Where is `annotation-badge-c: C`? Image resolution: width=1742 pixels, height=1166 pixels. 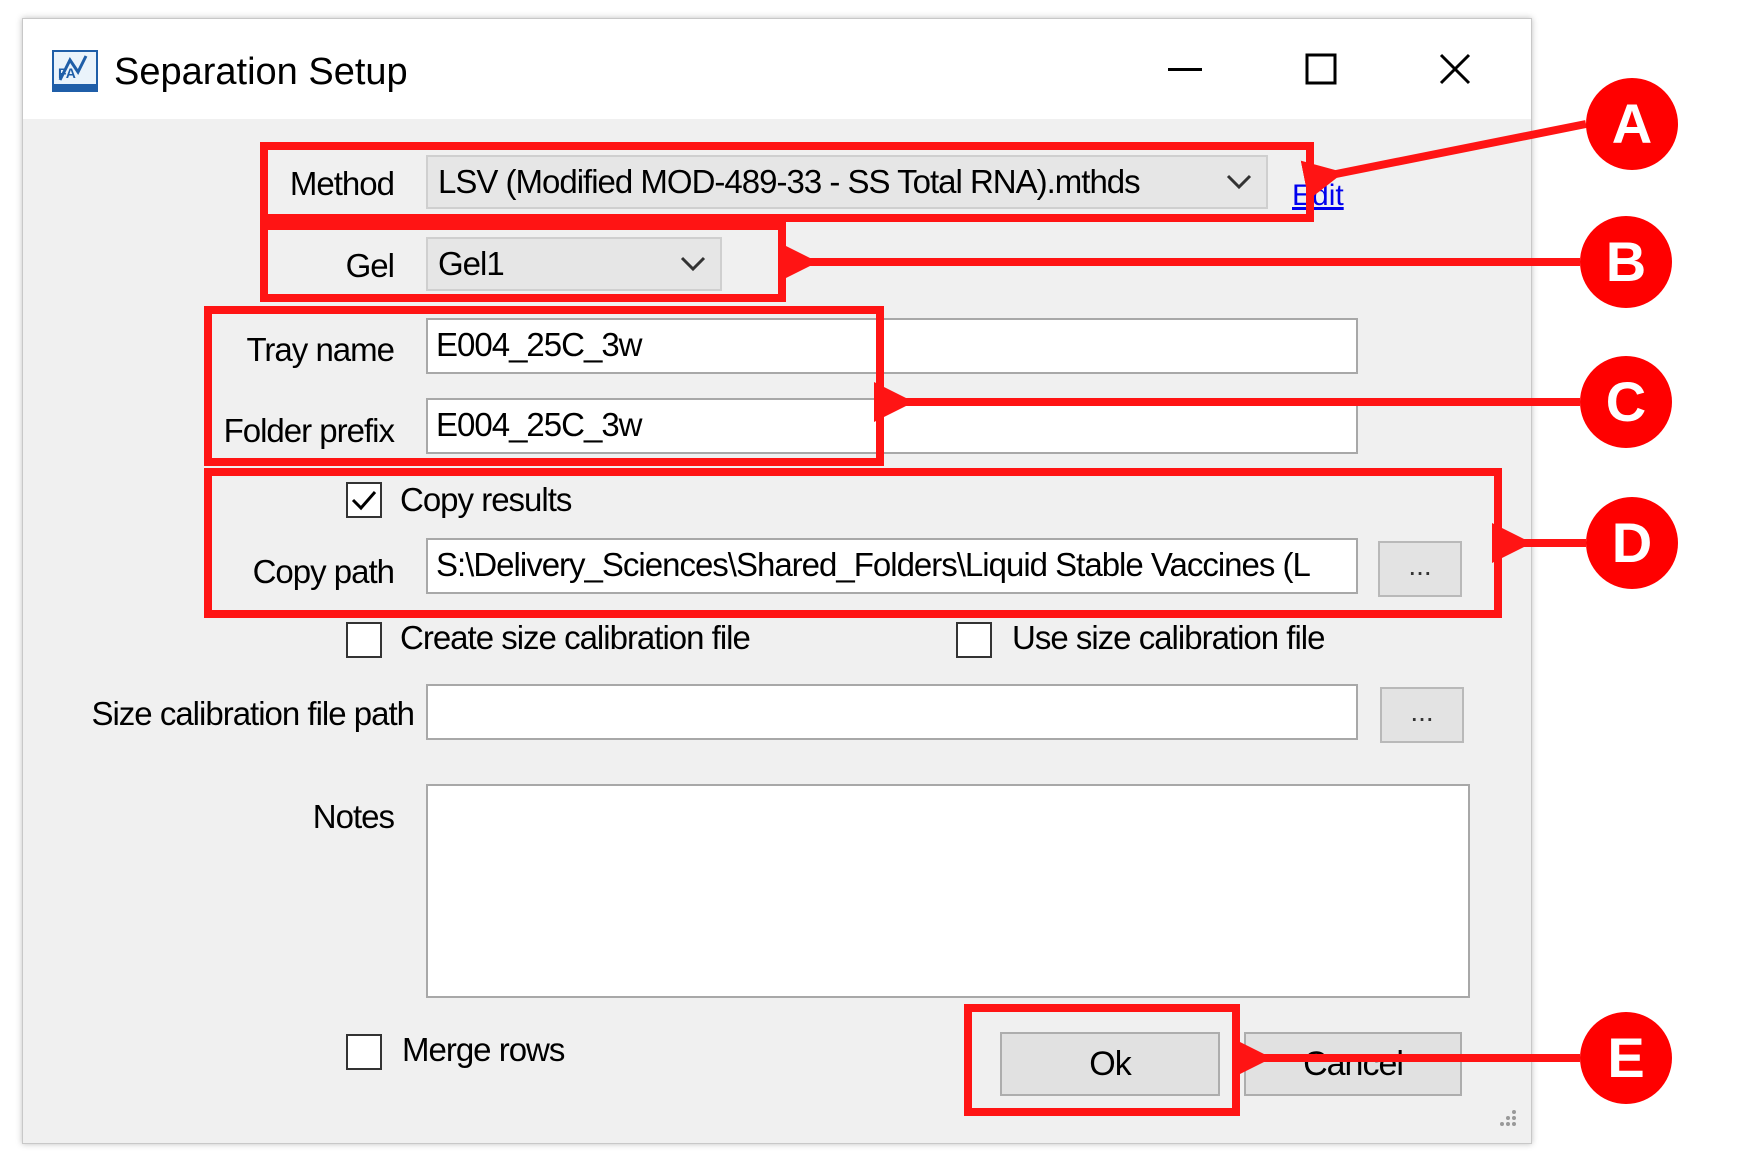 annotation-badge-c: C is located at coordinates (1626, 402).